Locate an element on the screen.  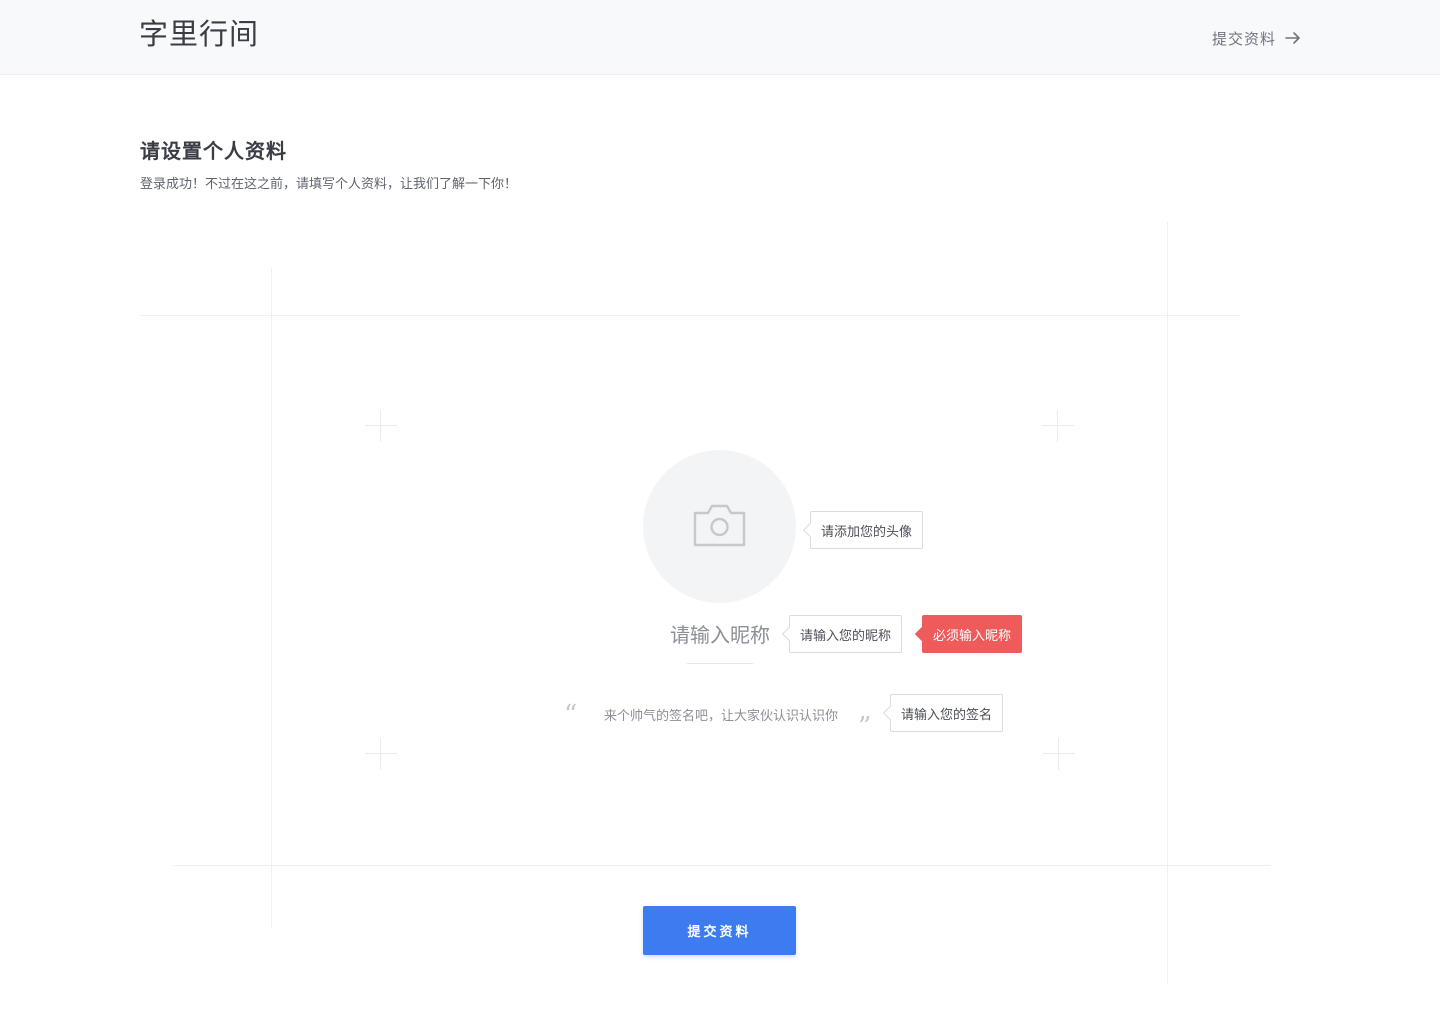
avatar-tooltip: 请添加您的头像 is located at coordinates (867, 530).